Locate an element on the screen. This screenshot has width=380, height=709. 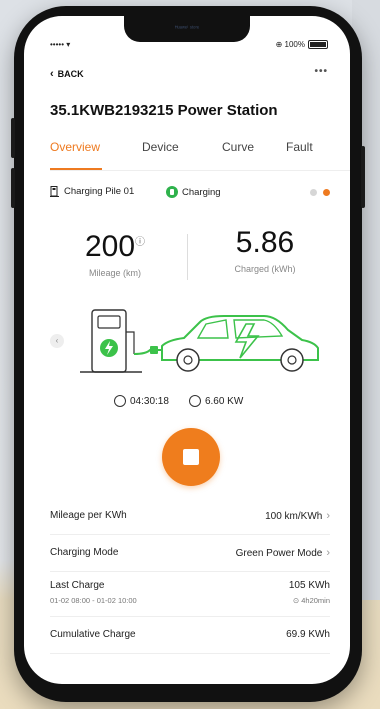
back-button: ‹ BACK is located at coordinates (67, 74).